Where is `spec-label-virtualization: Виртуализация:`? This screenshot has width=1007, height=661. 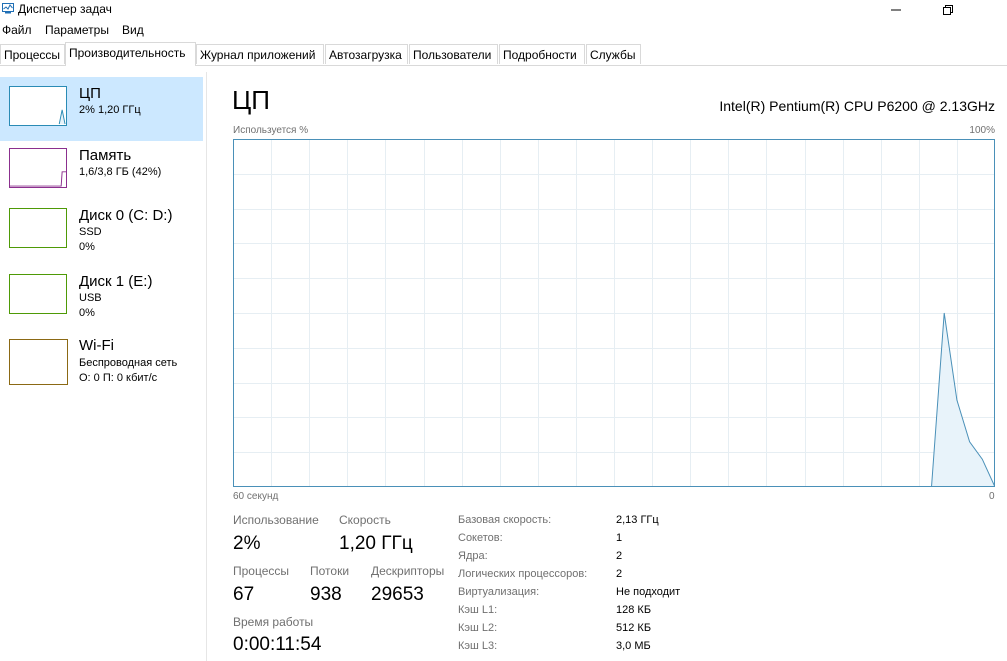
spec-label-virtualization: Виртуализация: is located at coordinates (499, 592).